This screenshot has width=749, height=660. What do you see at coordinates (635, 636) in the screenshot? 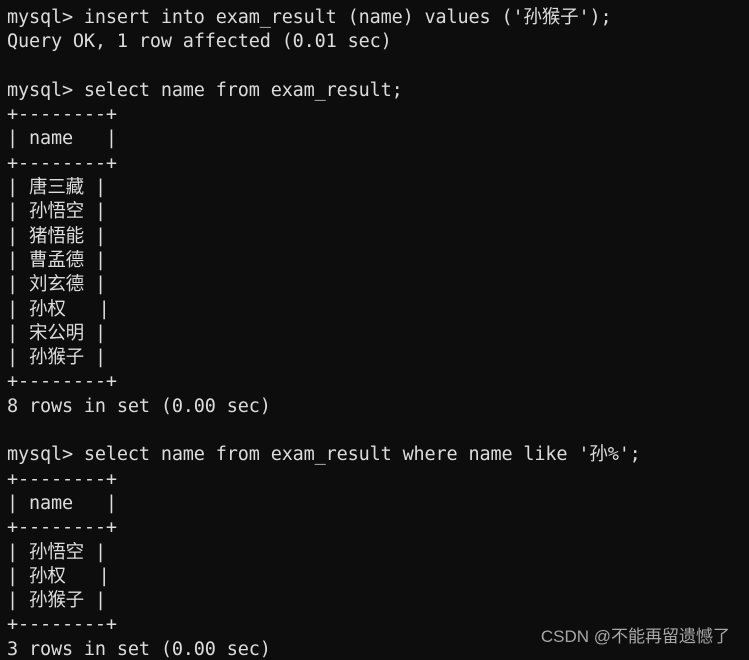
I see `csdn-watermark: CSDN @不能再留遗憾了` at bounding box center [635, 636].